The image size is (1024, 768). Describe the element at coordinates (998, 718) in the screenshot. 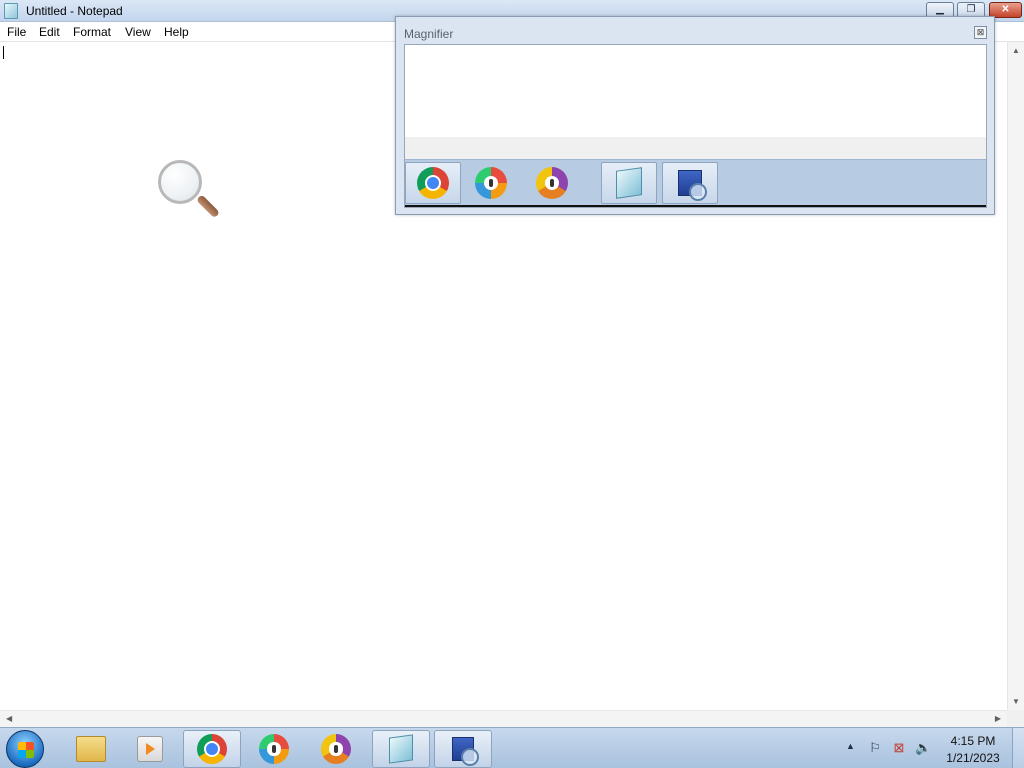

I see `scroll-right-icon: ▶` at that location.